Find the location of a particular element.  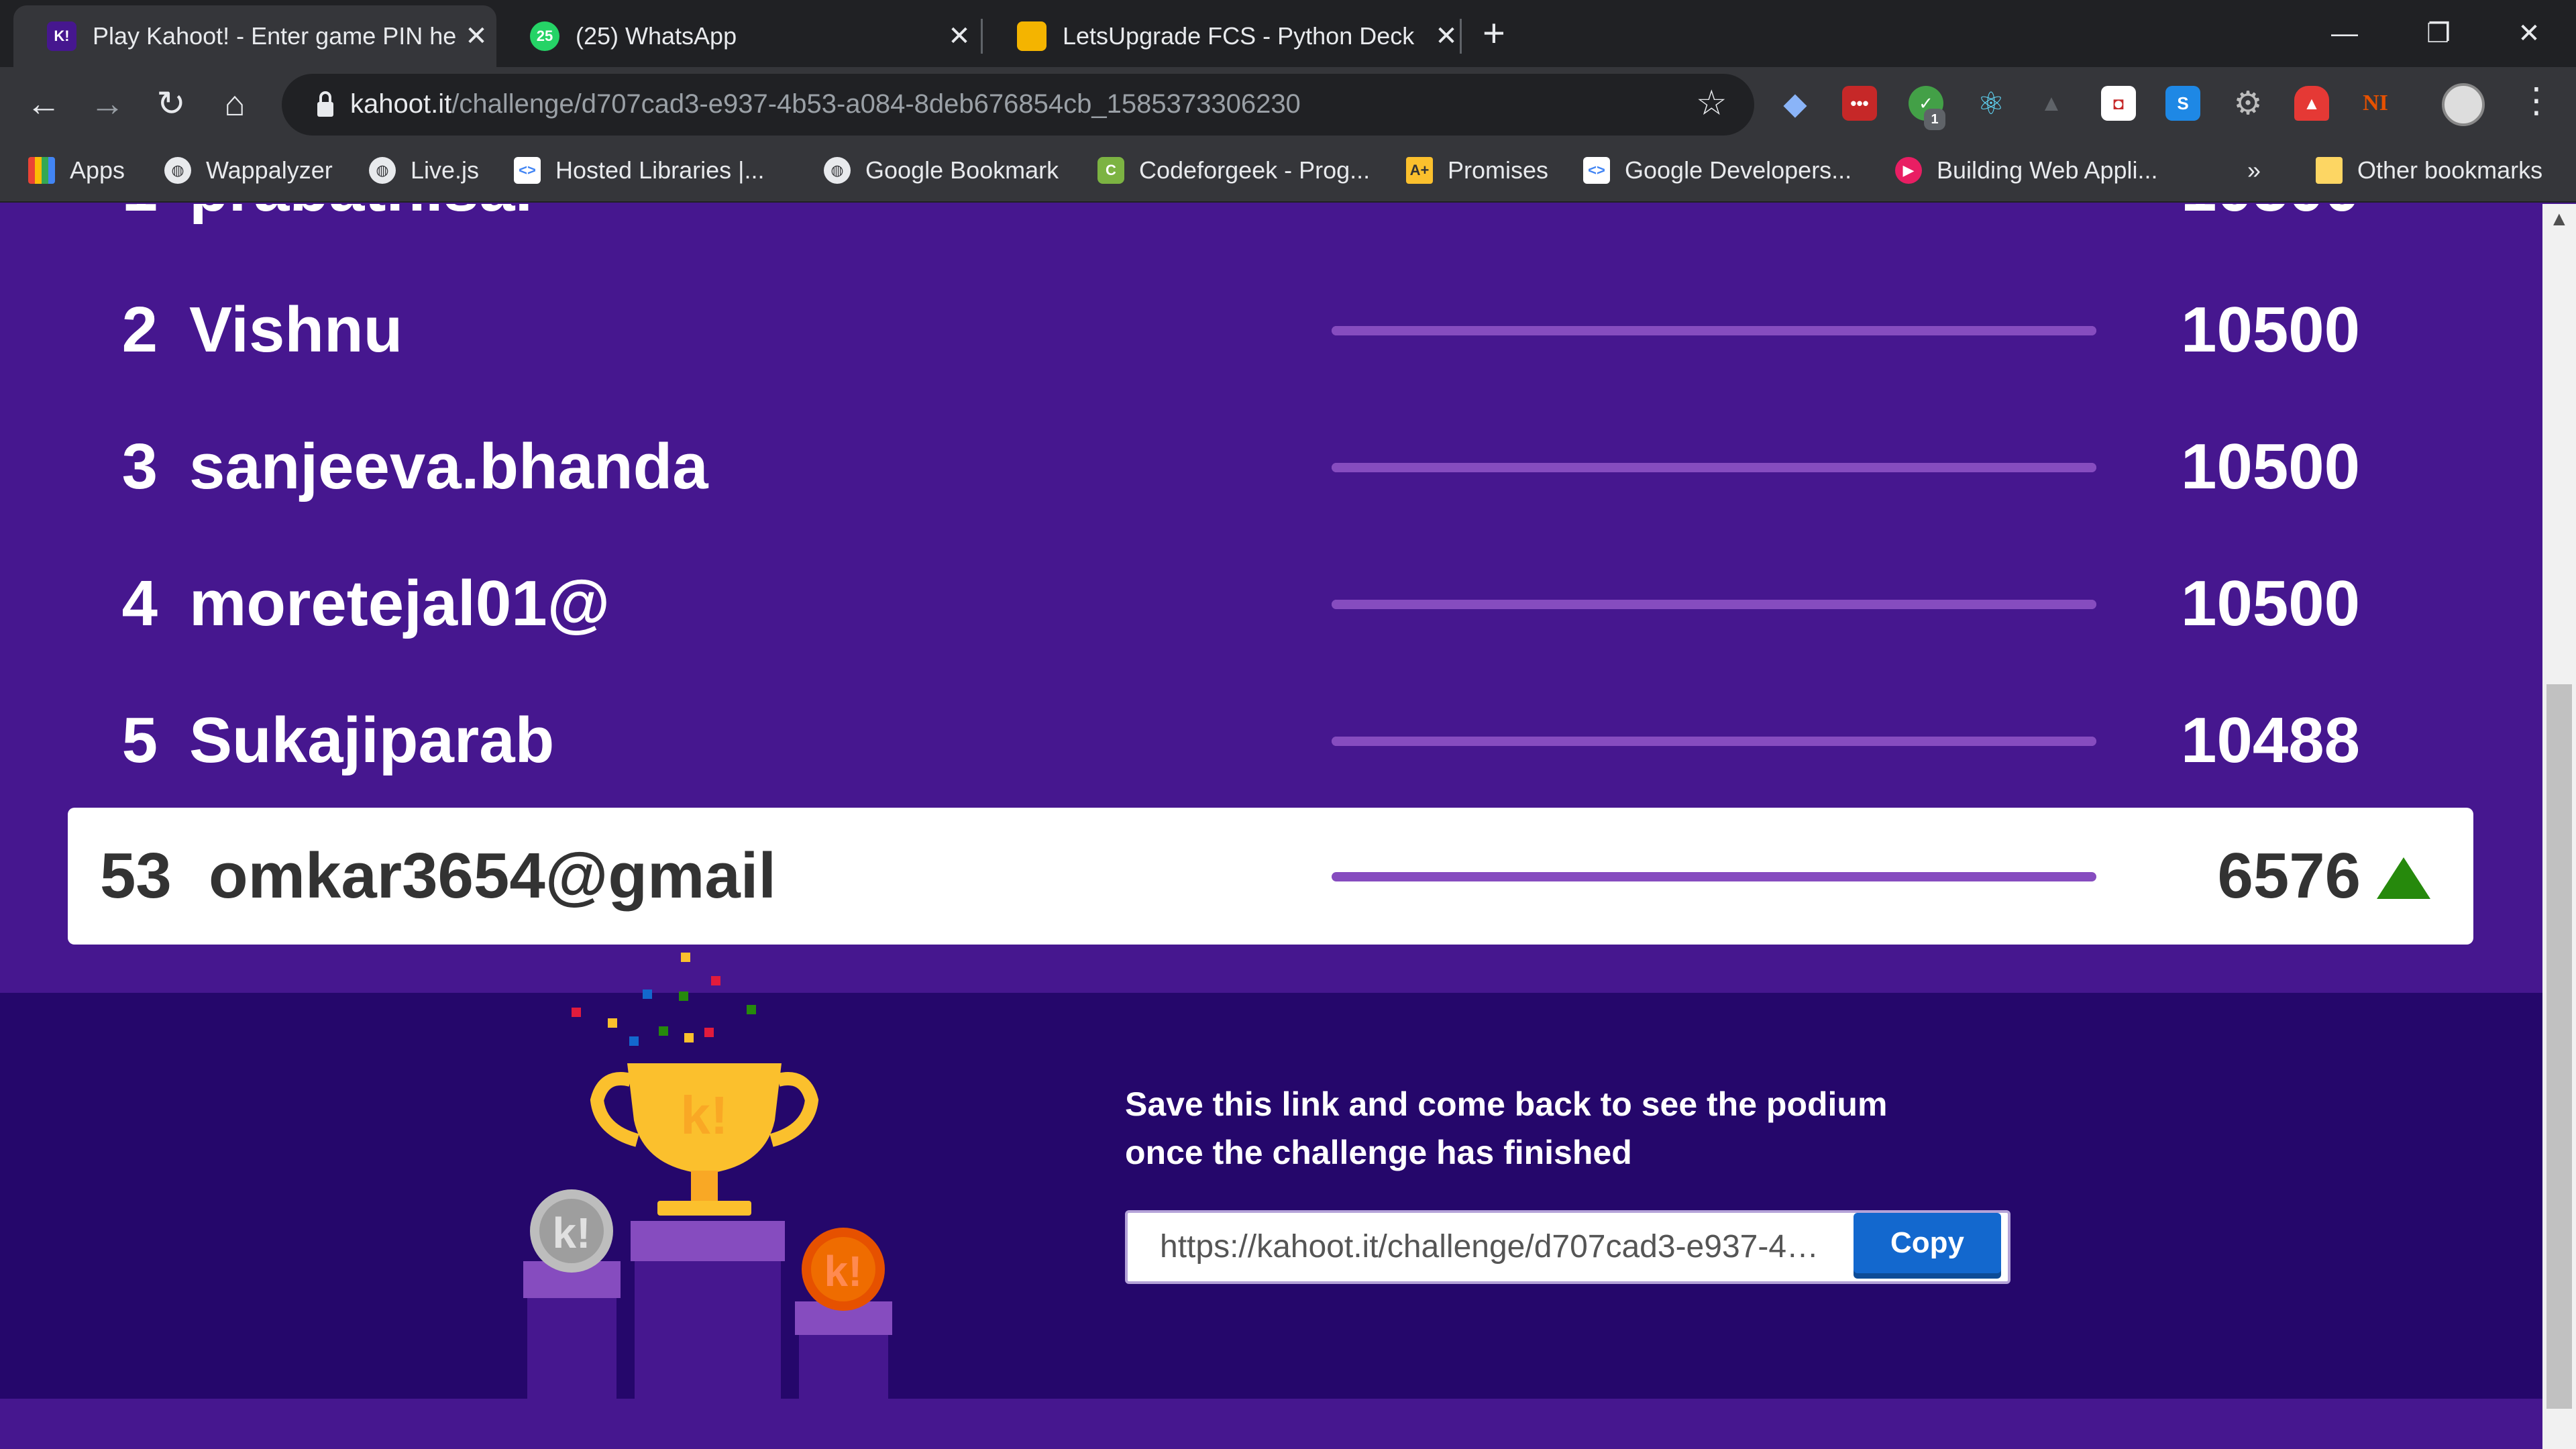

bookmark-livejs: ◍ Live.js is located at coordinates (424, 170).